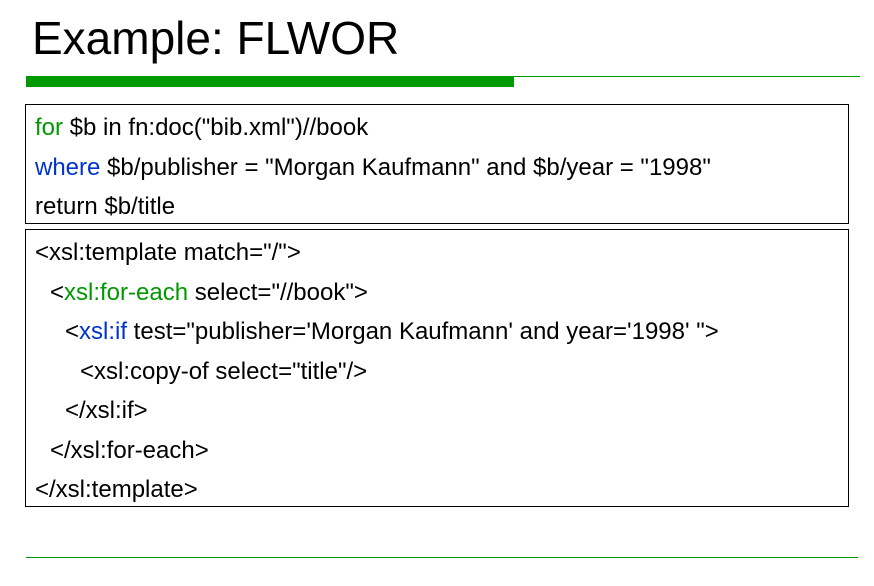  I want to click on xsl-line-if-close: </xsl:if>, so click(106, 410).